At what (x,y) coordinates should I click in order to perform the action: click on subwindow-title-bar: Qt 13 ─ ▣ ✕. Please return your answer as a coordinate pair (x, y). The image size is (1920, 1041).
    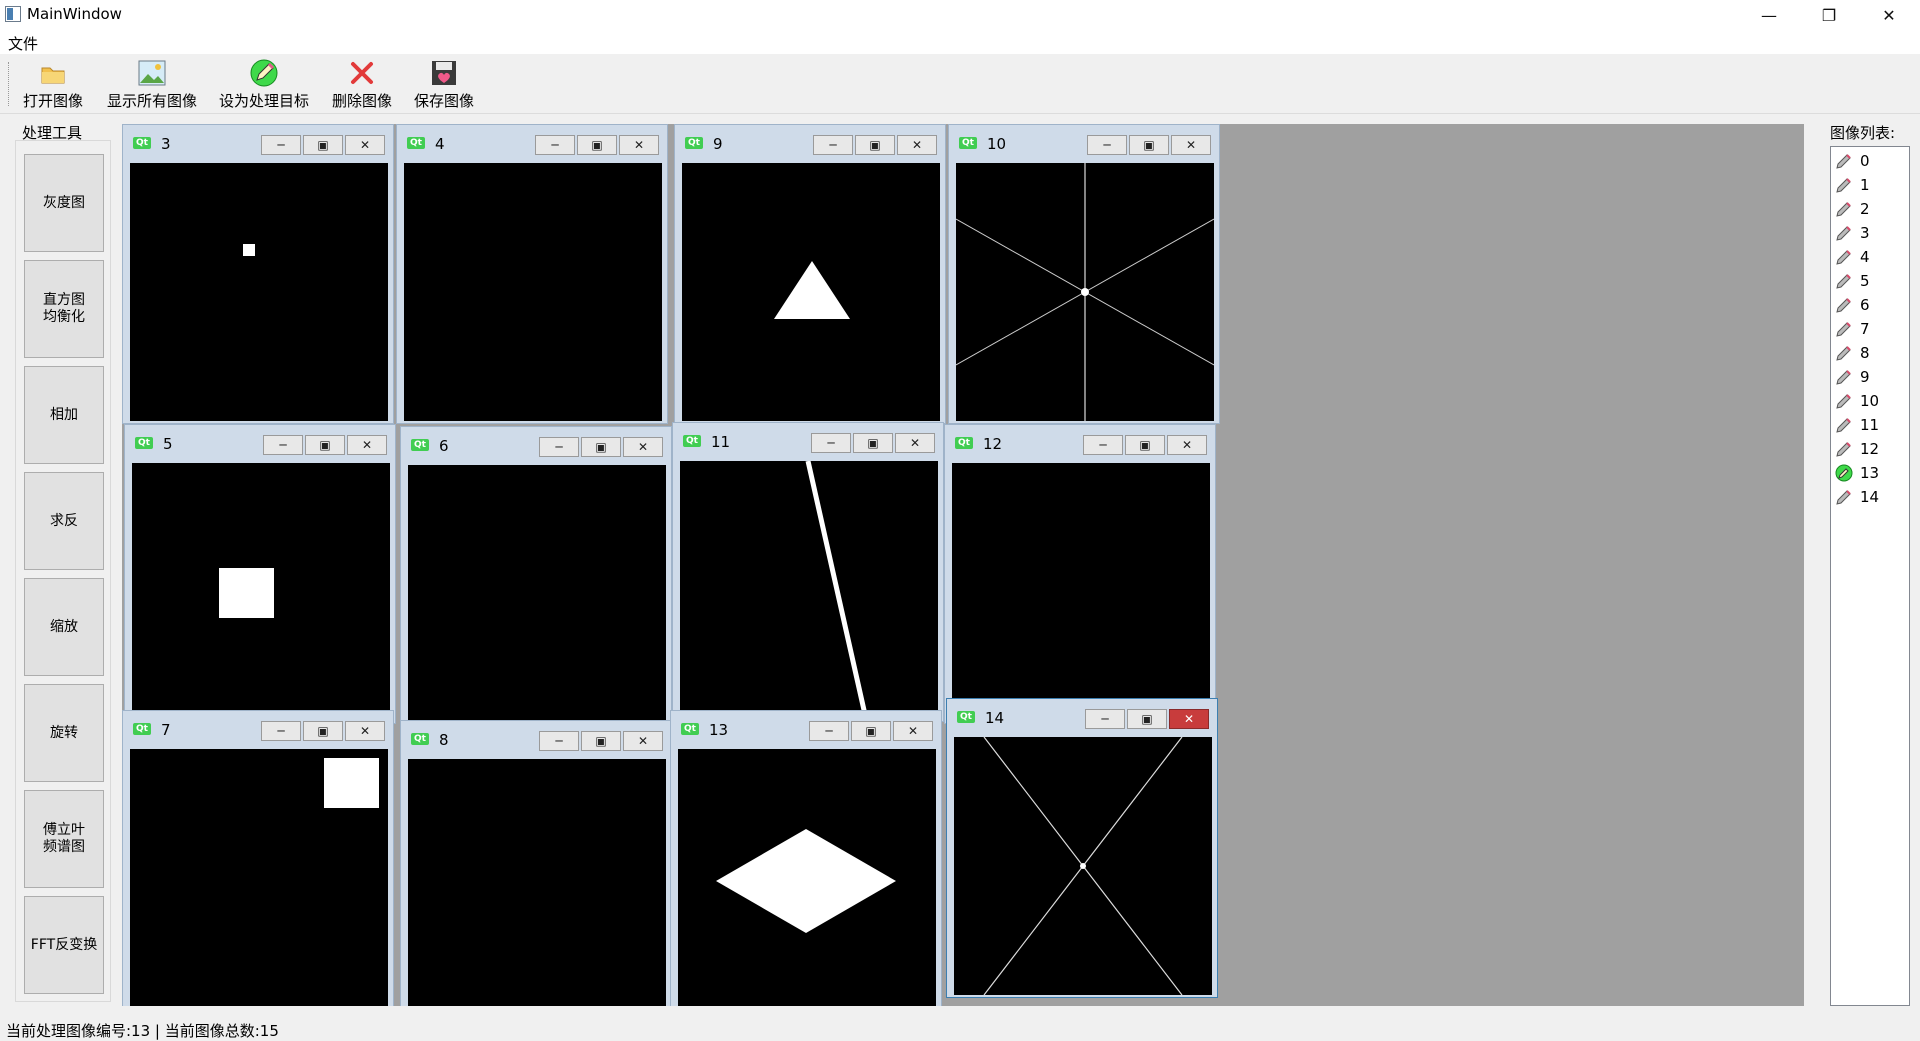
    Looking at the image, I should click on (806, 728).